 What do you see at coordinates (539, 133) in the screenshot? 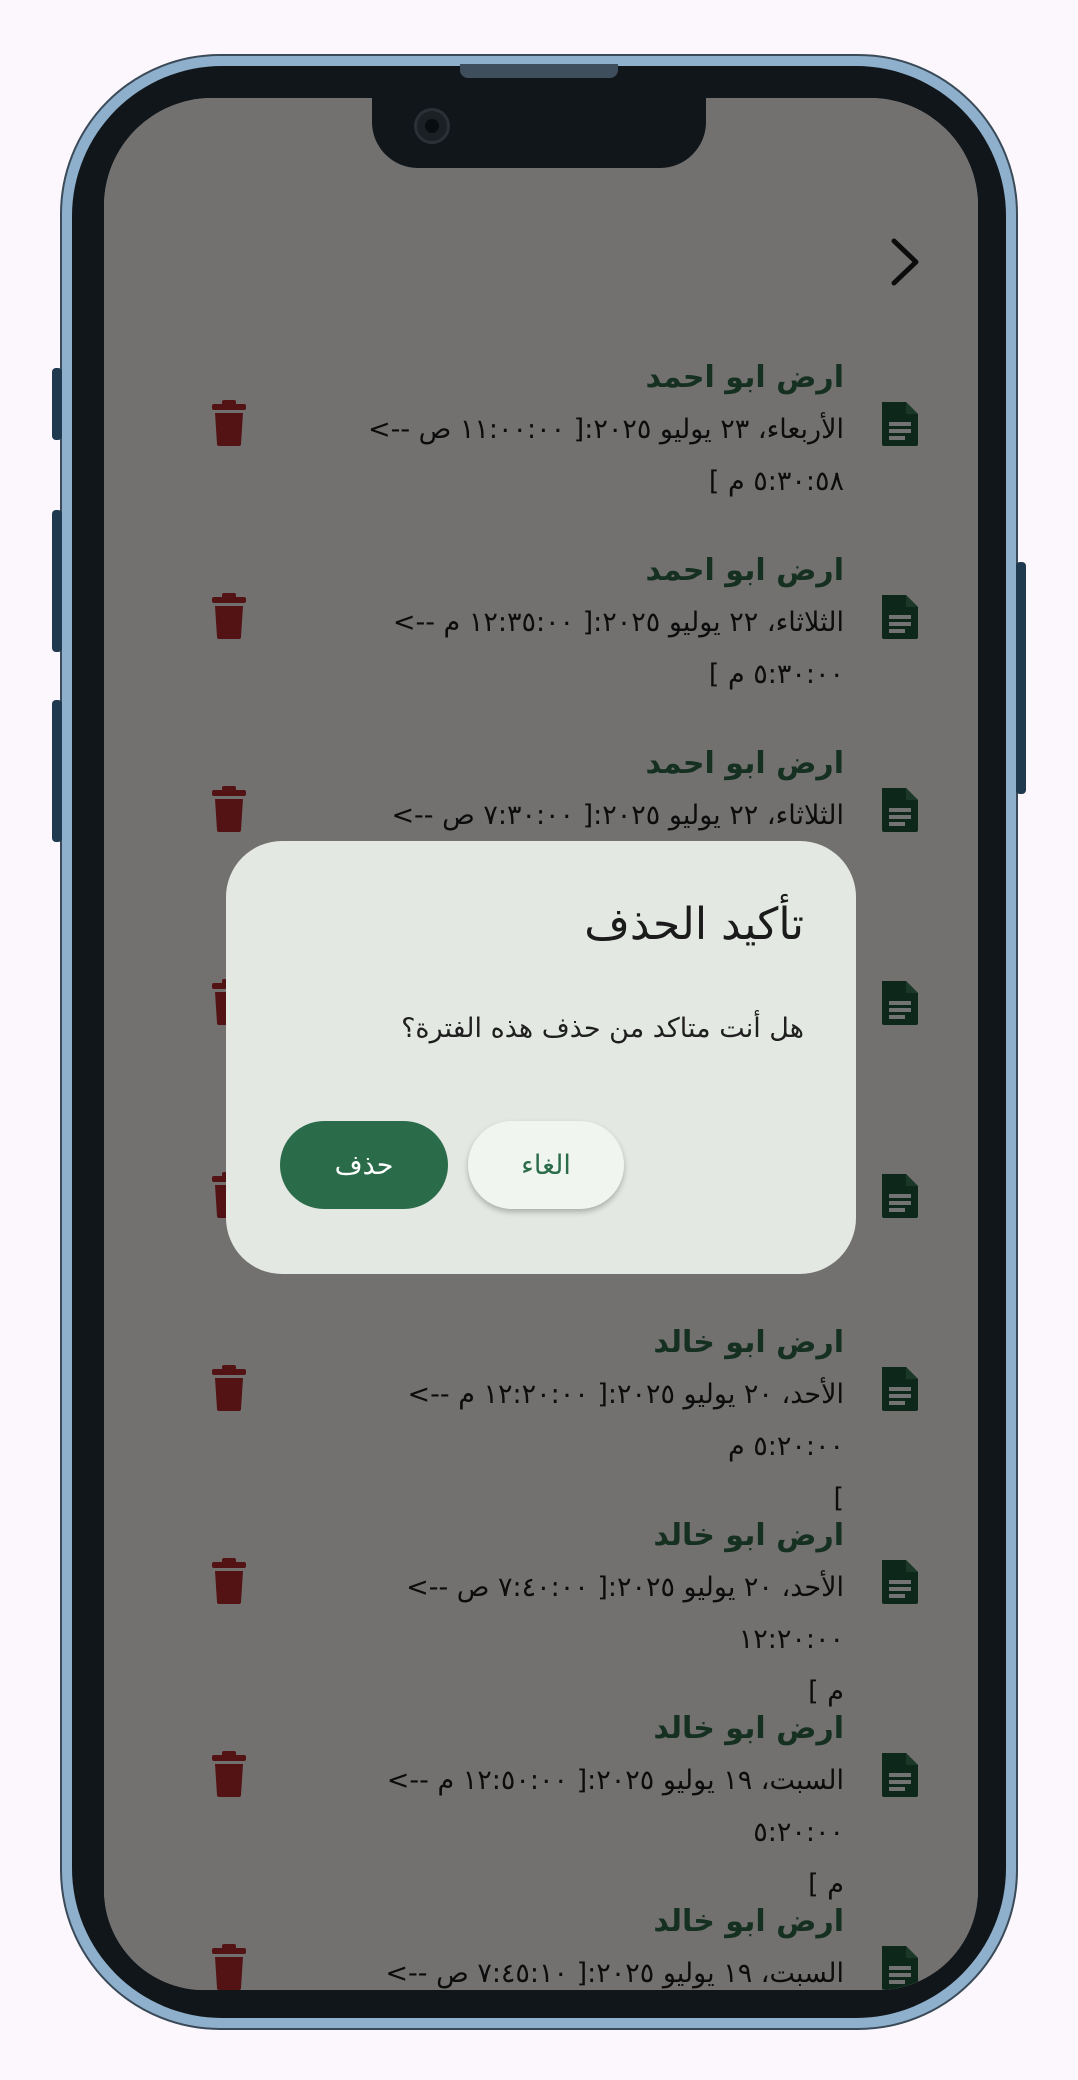
I see `notch` at bounding box center [539, 133].